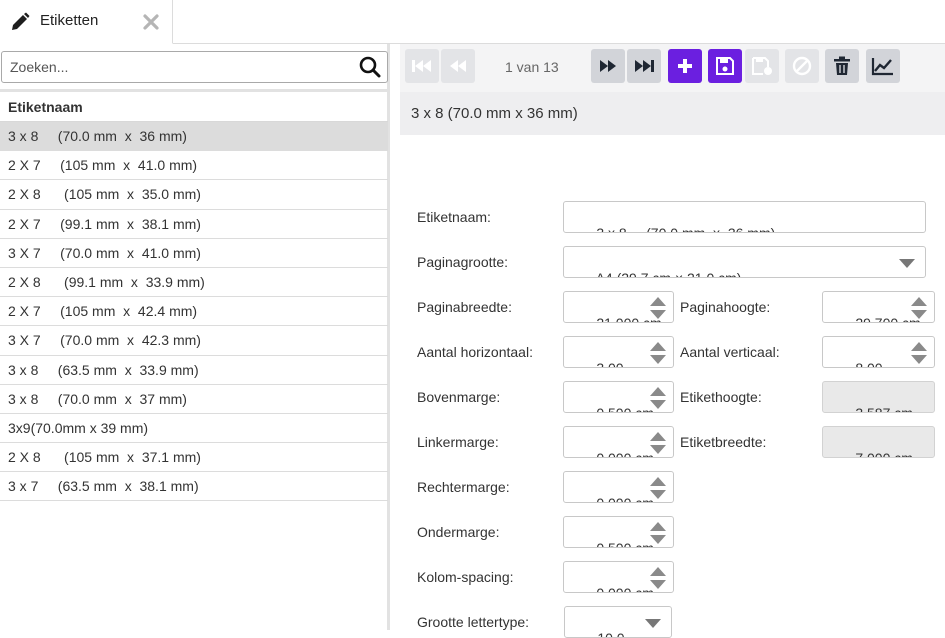 This screenshot has width=945, height=638. What do you see at coordinates (878, 352) in the screenshot?
I see `aantal-verticaal-input: 8,00` at bounding box center [878, 352].